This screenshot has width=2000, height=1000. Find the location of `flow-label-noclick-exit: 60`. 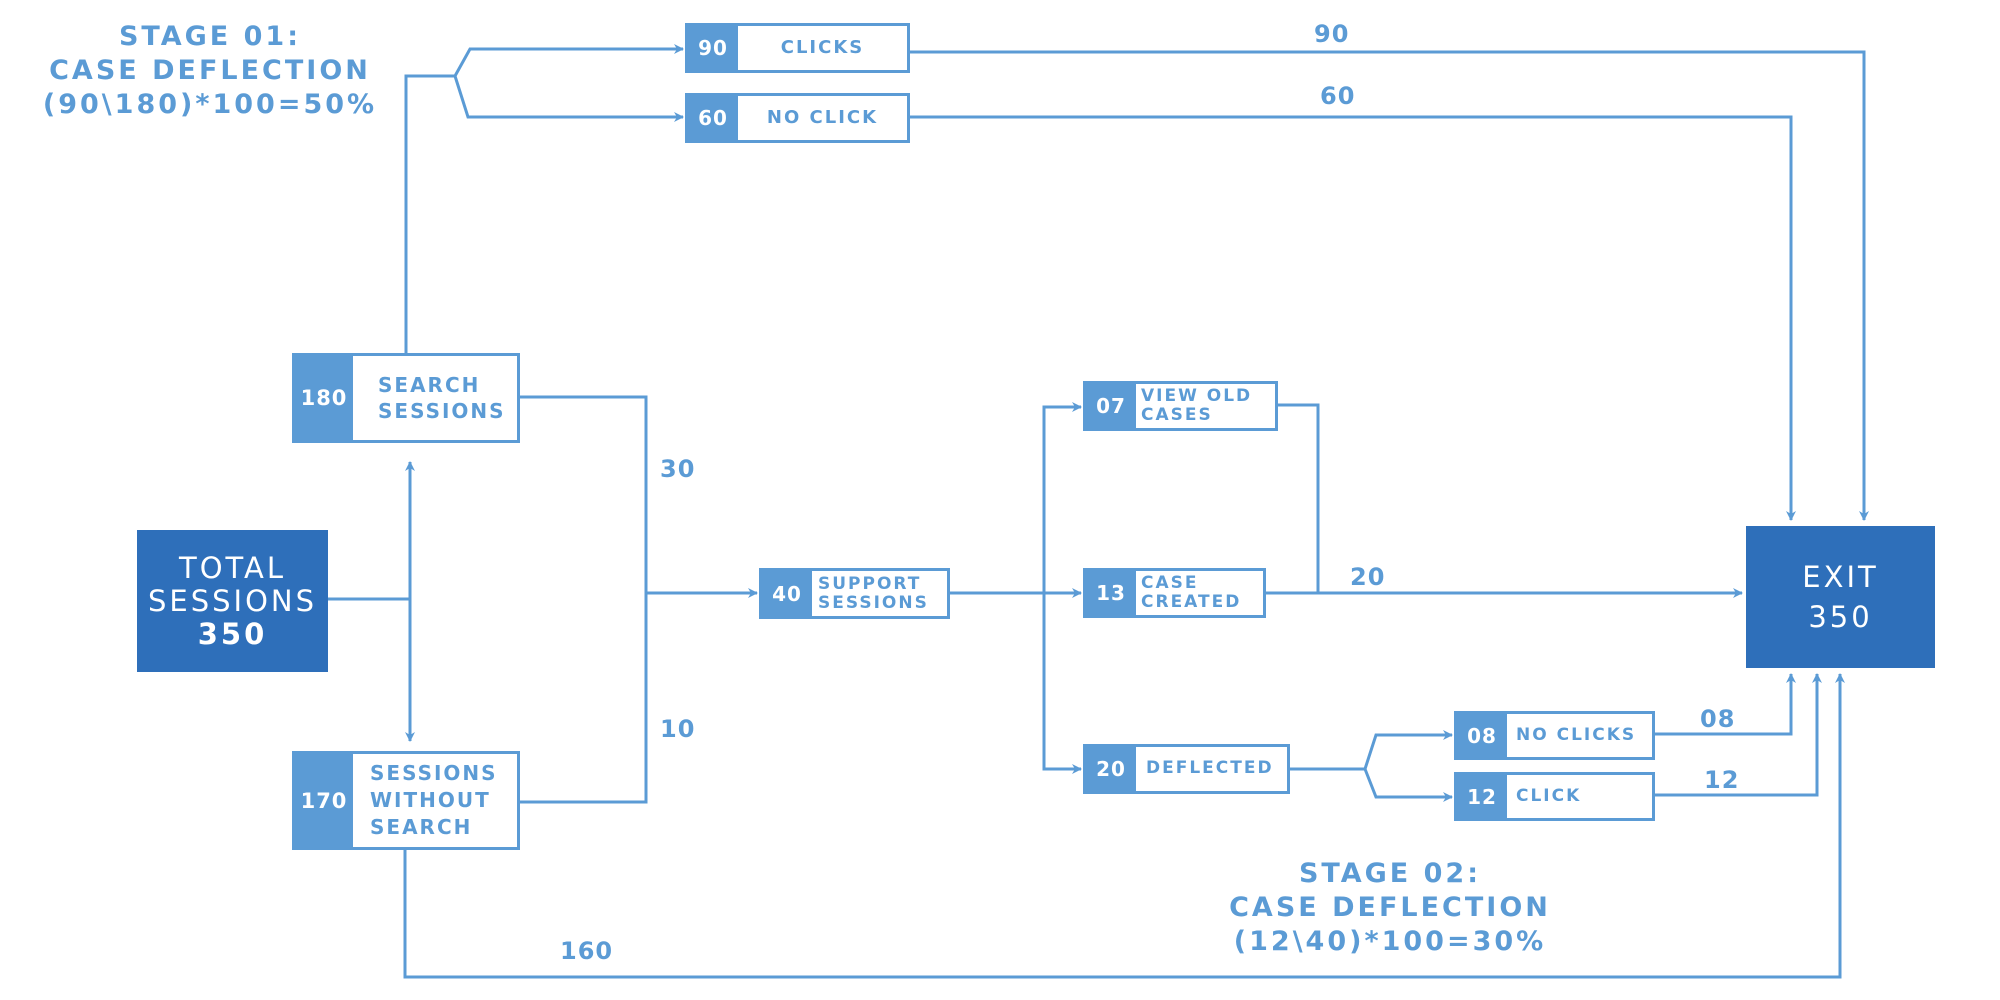

flow-label-noclick-exit: 60 is located at coordinates (1338, 96).